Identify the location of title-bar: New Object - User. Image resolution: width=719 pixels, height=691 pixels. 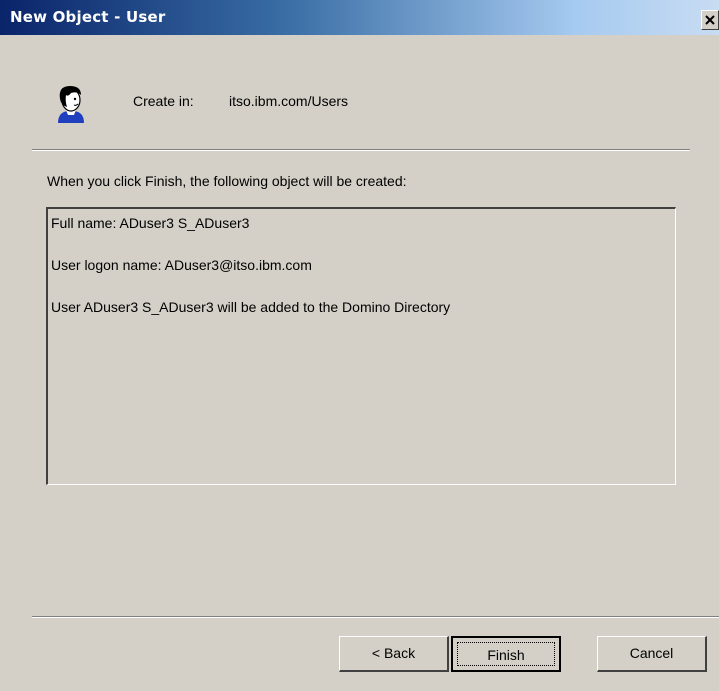
(359, 17).